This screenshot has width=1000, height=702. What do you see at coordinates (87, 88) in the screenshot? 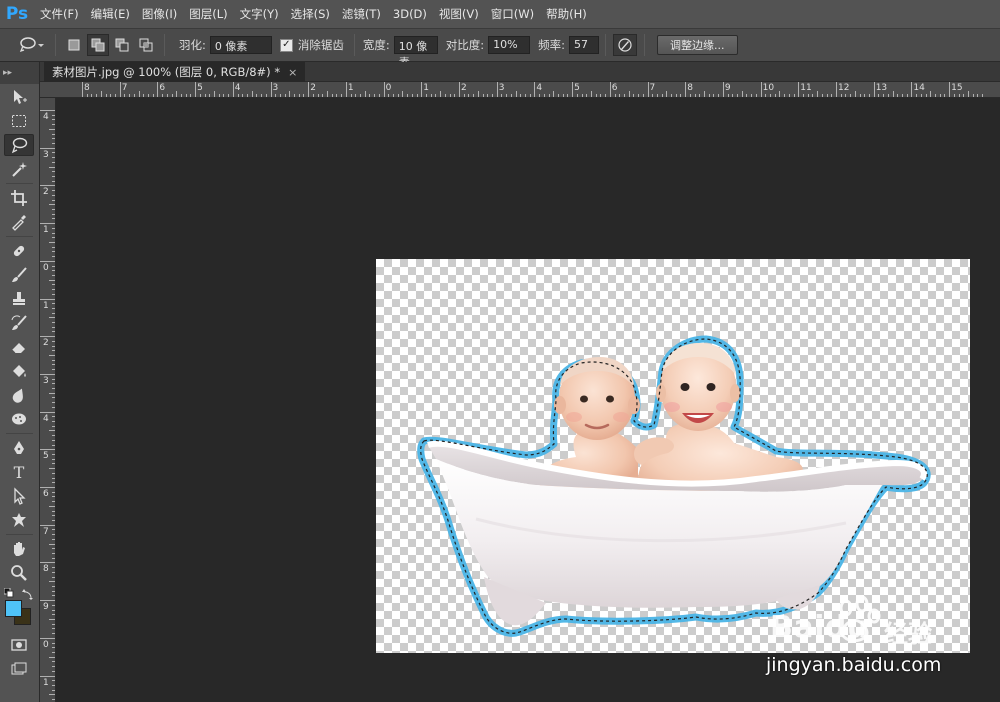
I see `ruler-h-label: 8` at bounding box center [87, 88].